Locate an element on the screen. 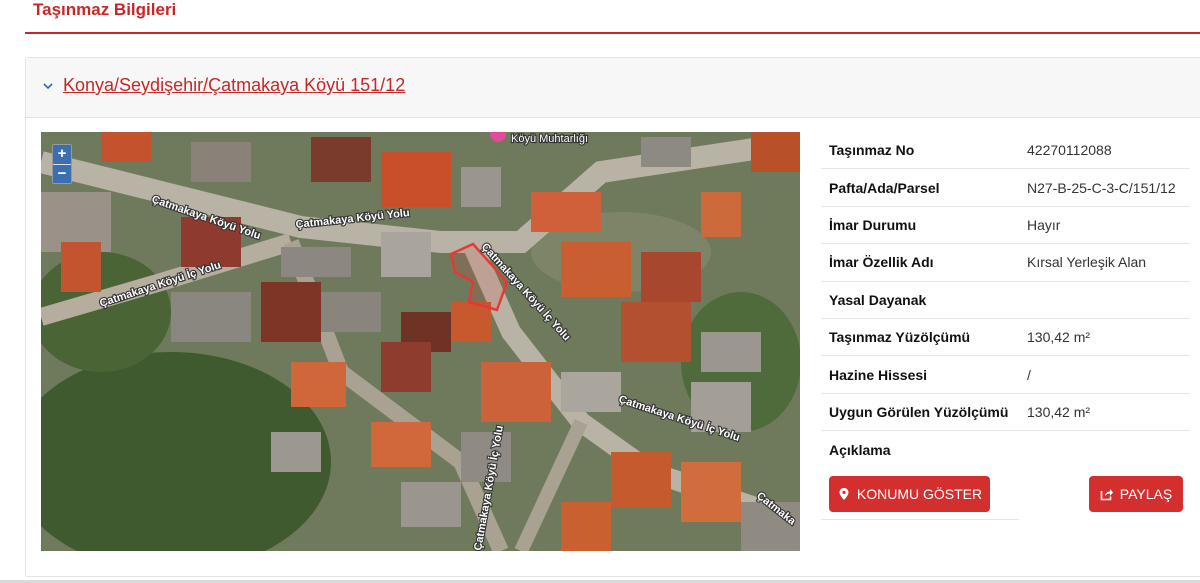  action-bar: KONUMU GÖSTER PAYLAŞ is located at coordinates (1005, 493).